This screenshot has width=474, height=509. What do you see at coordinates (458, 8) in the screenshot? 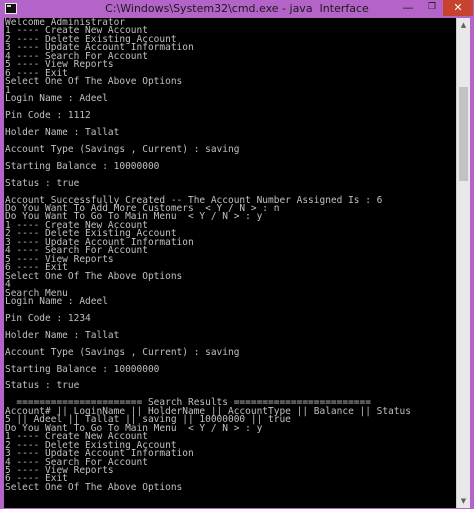
I see `close-button: ✕` at bounding box center [458, 8].